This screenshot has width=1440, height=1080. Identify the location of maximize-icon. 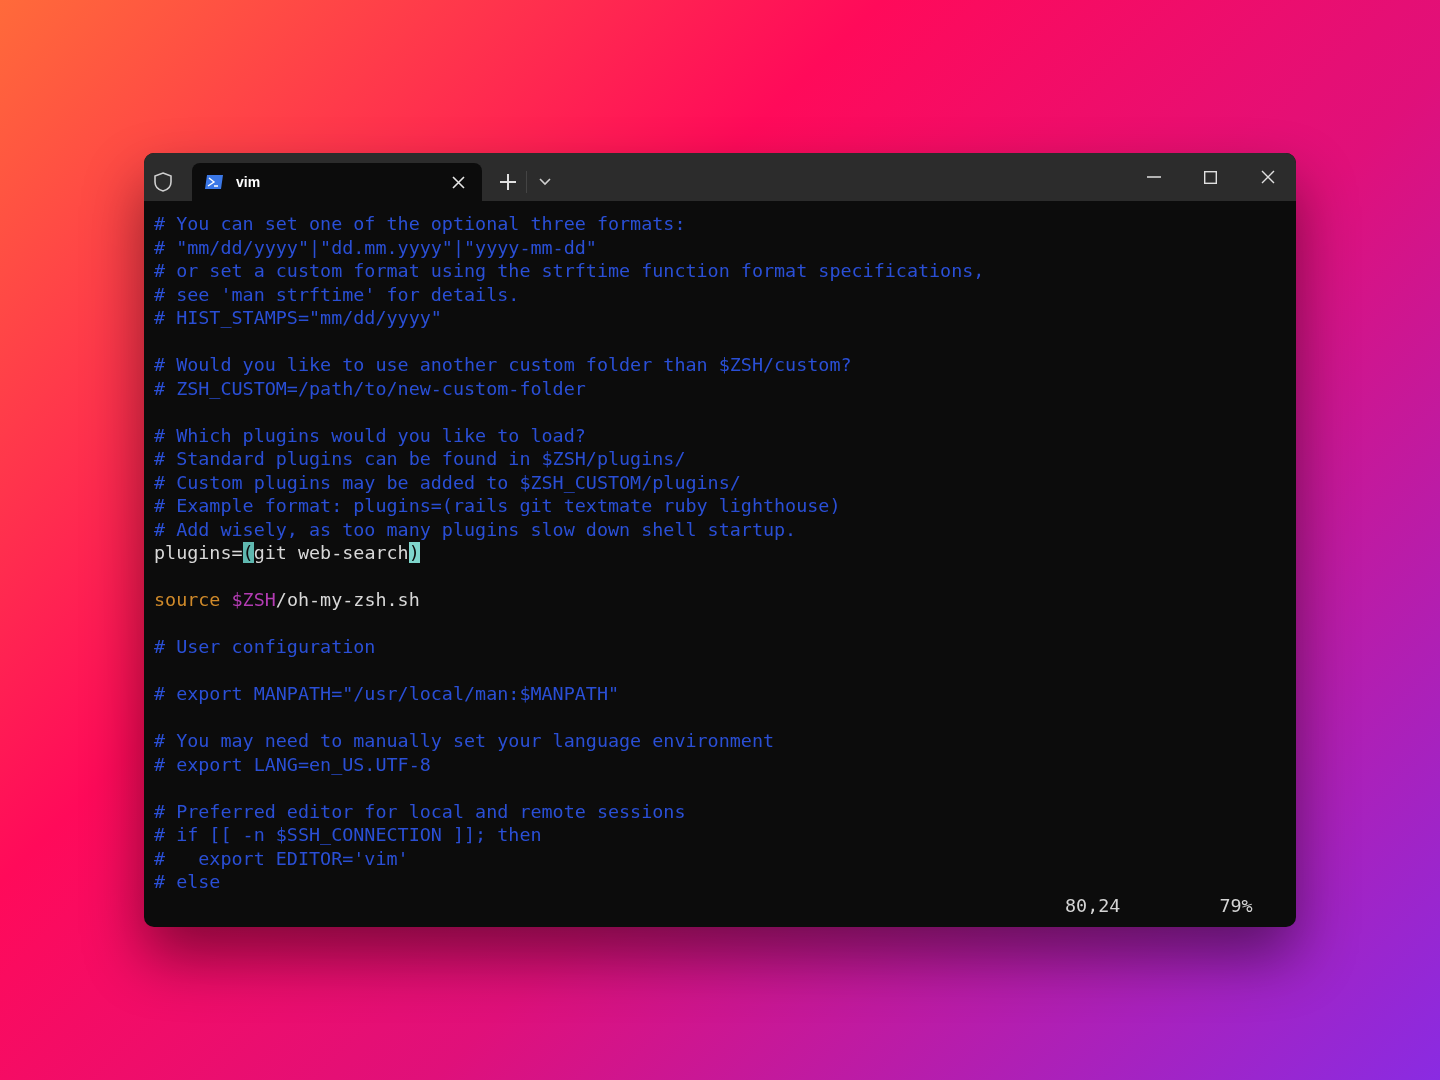
(1210, 177).